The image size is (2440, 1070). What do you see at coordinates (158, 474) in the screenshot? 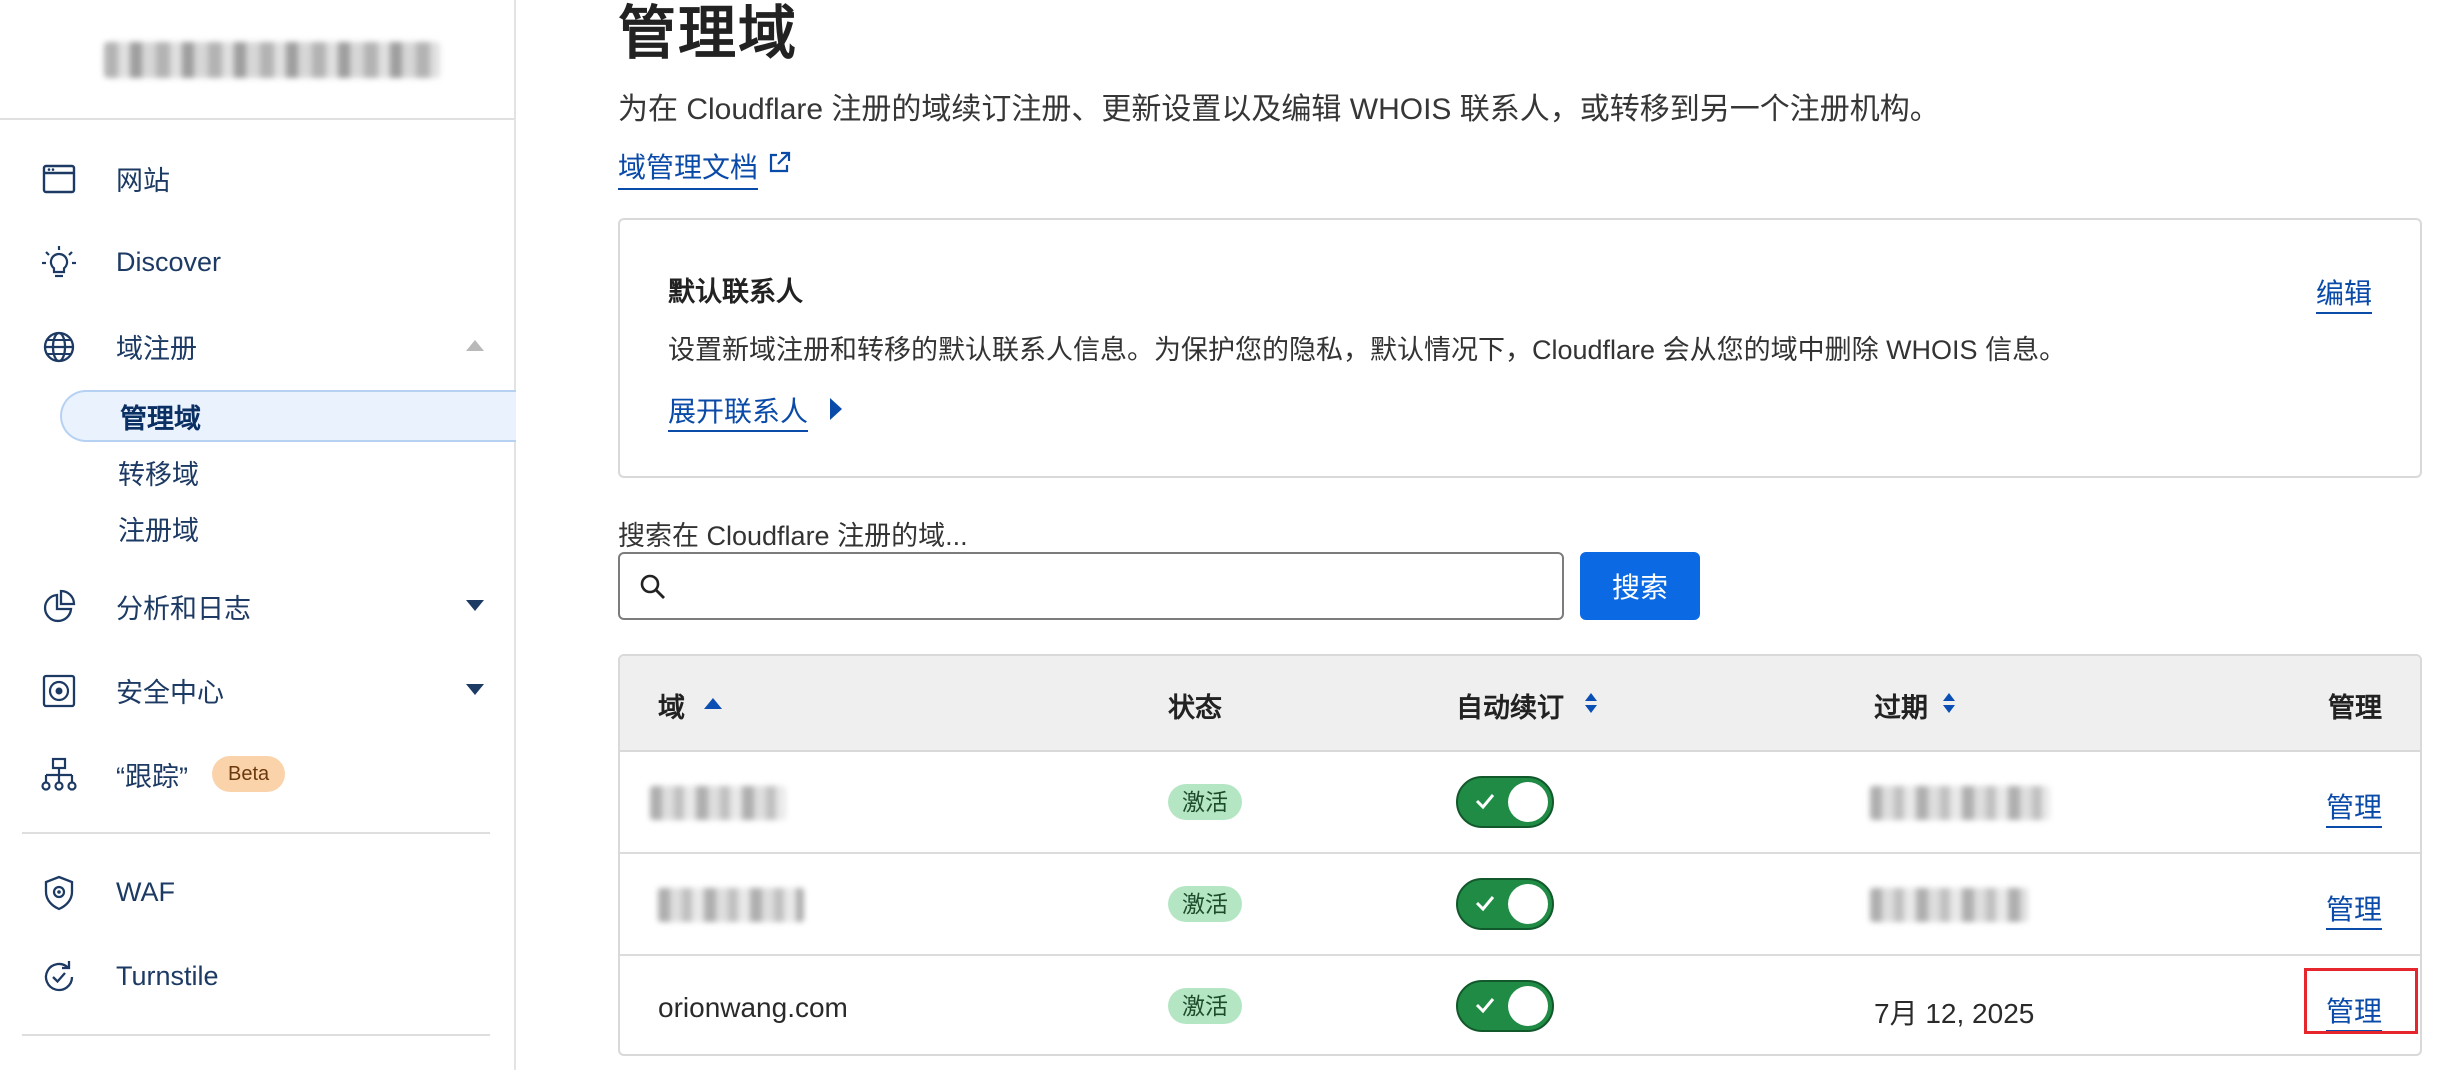
I see `sidebar-subitem-label: 转移域` at bounding box center [158, 474].